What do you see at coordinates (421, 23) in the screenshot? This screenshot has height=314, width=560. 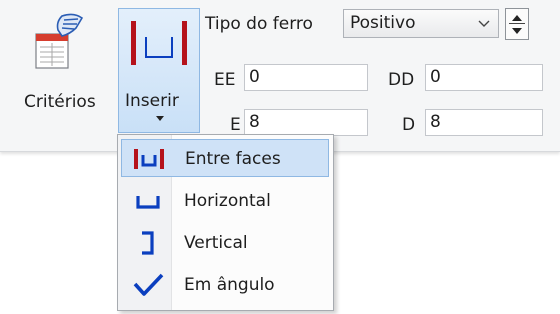 I see `tipo-do-ferro-select: Positivo` at bounding box center [421, 23].